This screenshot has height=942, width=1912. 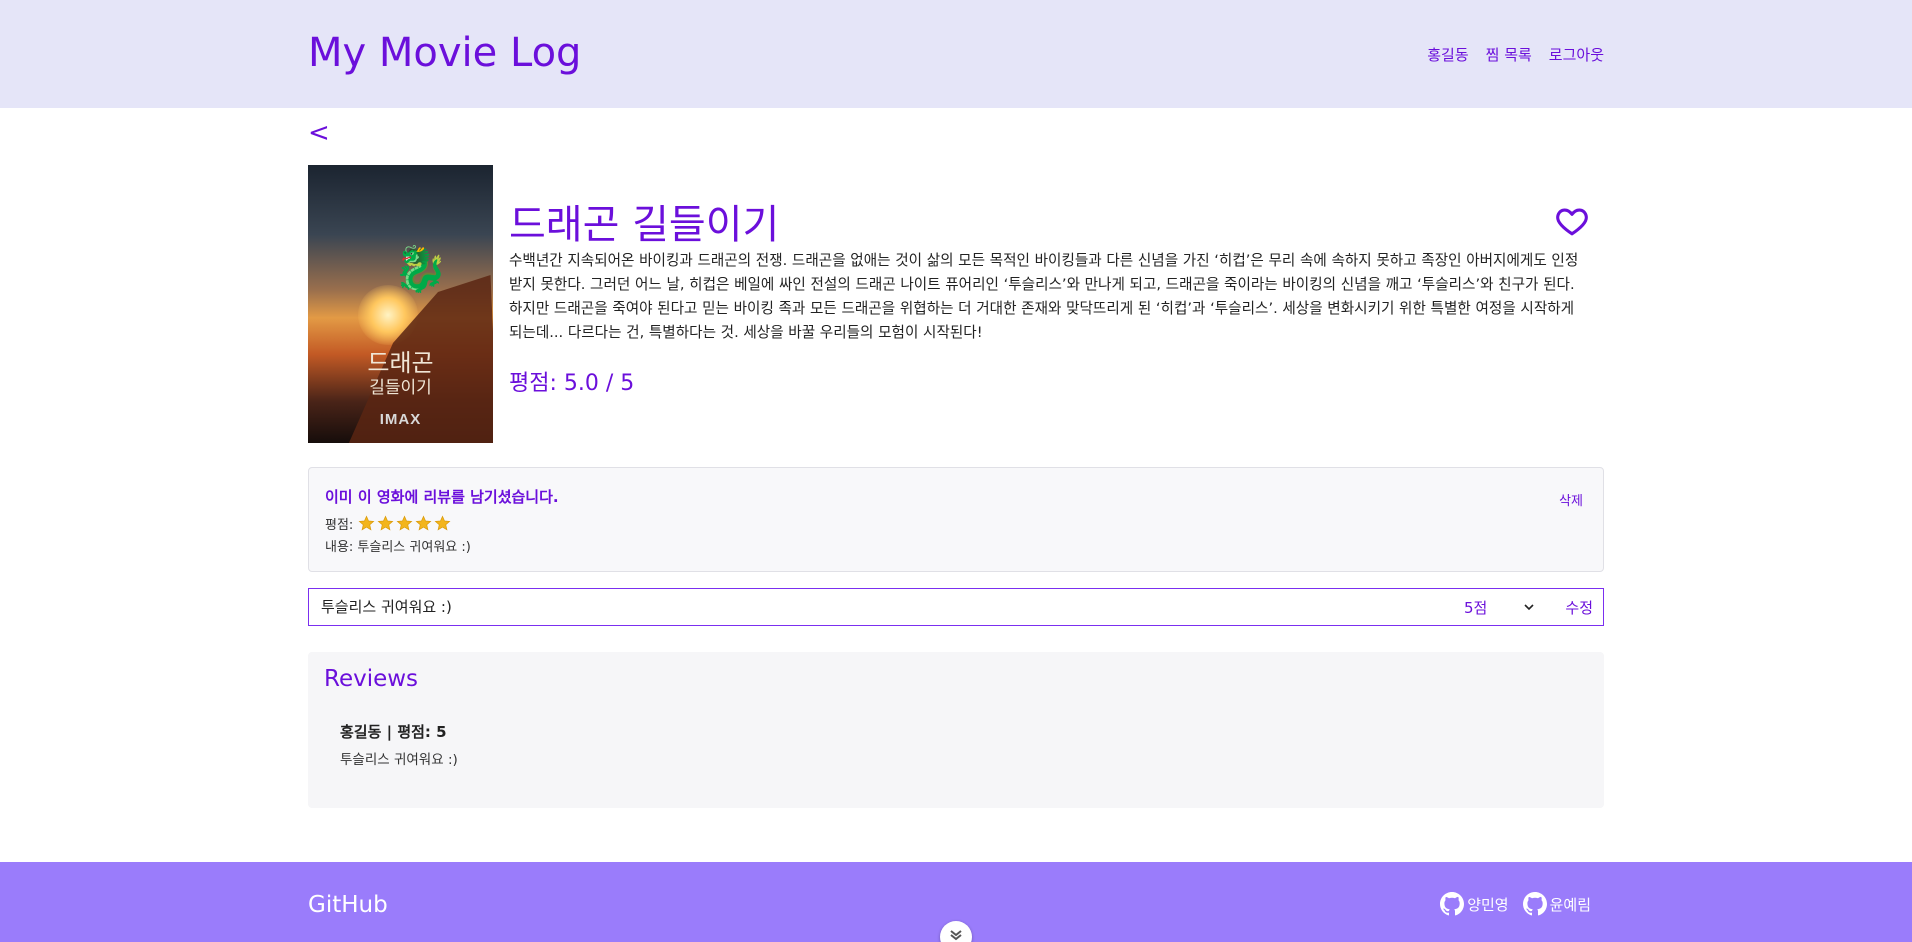 I want to click on movie-poster: 🐉 드래곤 길들이기 IMAX, so click(x=400, y=304).